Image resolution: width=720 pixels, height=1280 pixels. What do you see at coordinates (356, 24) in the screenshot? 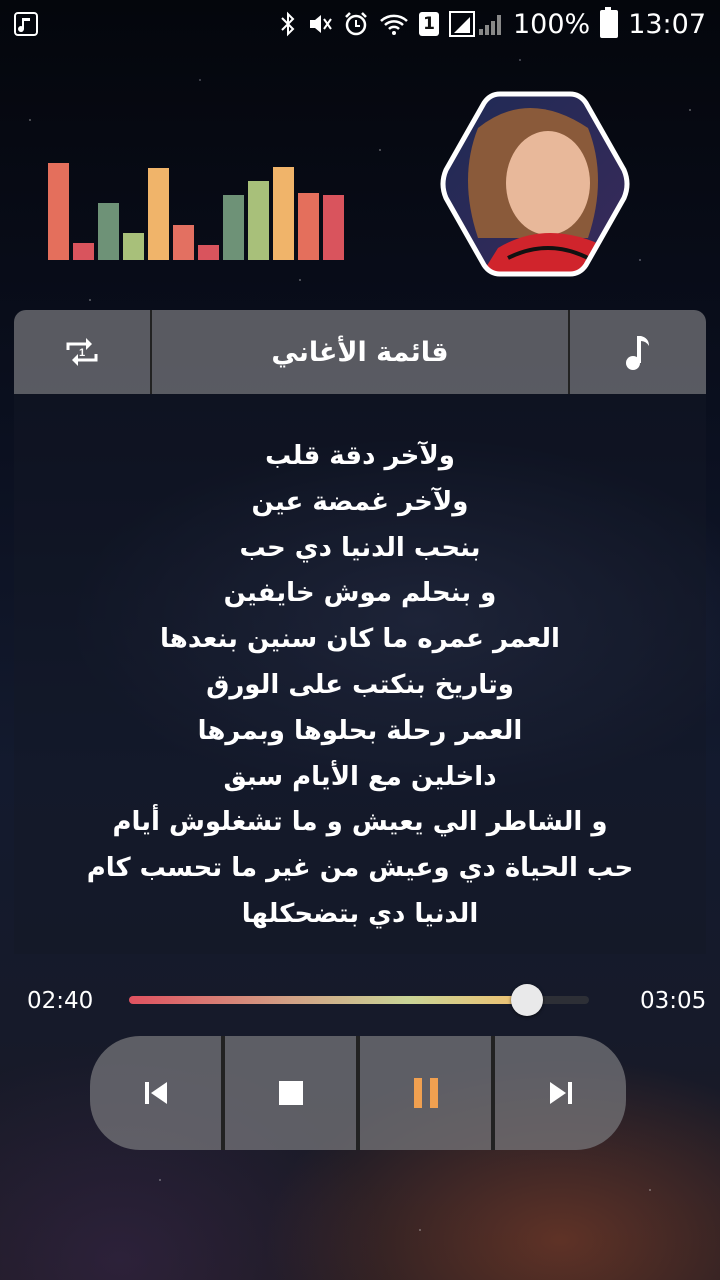
I see `alarm-icon` at bounding box center [356, 24].